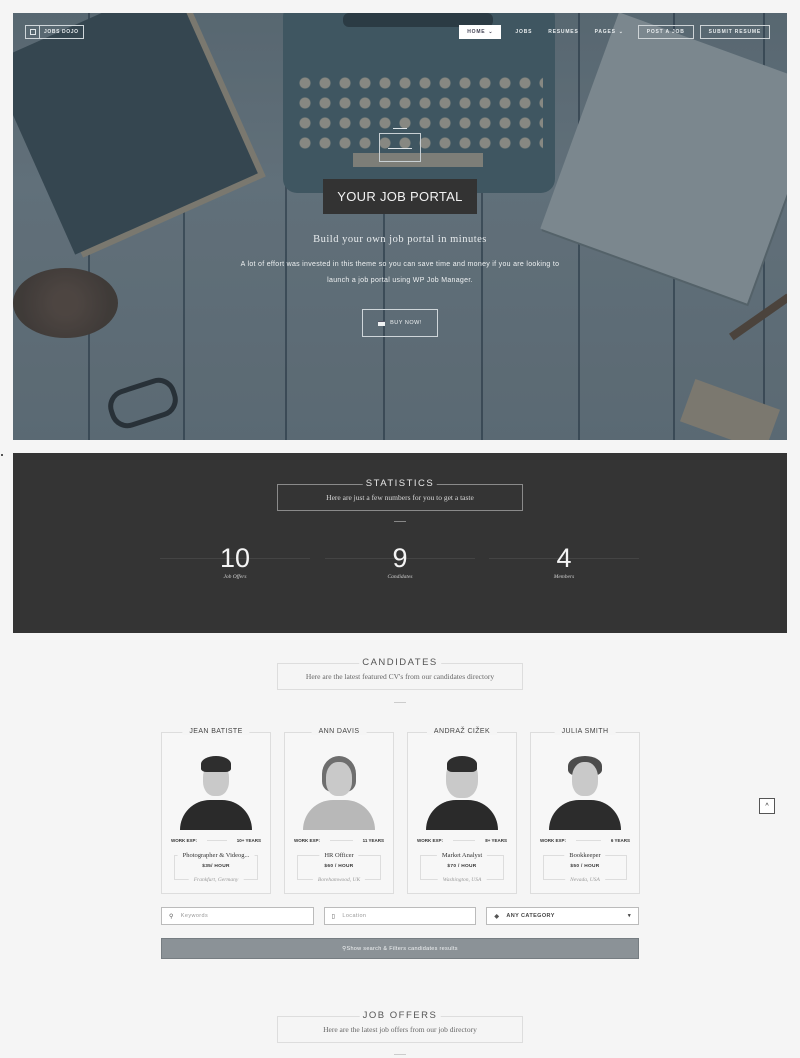 The height and width of the screenshot is (1058, 800). Describe the element at coordinates (605, 32) in the screenshot. I see `nav-pages-label: PAGES` at that location.